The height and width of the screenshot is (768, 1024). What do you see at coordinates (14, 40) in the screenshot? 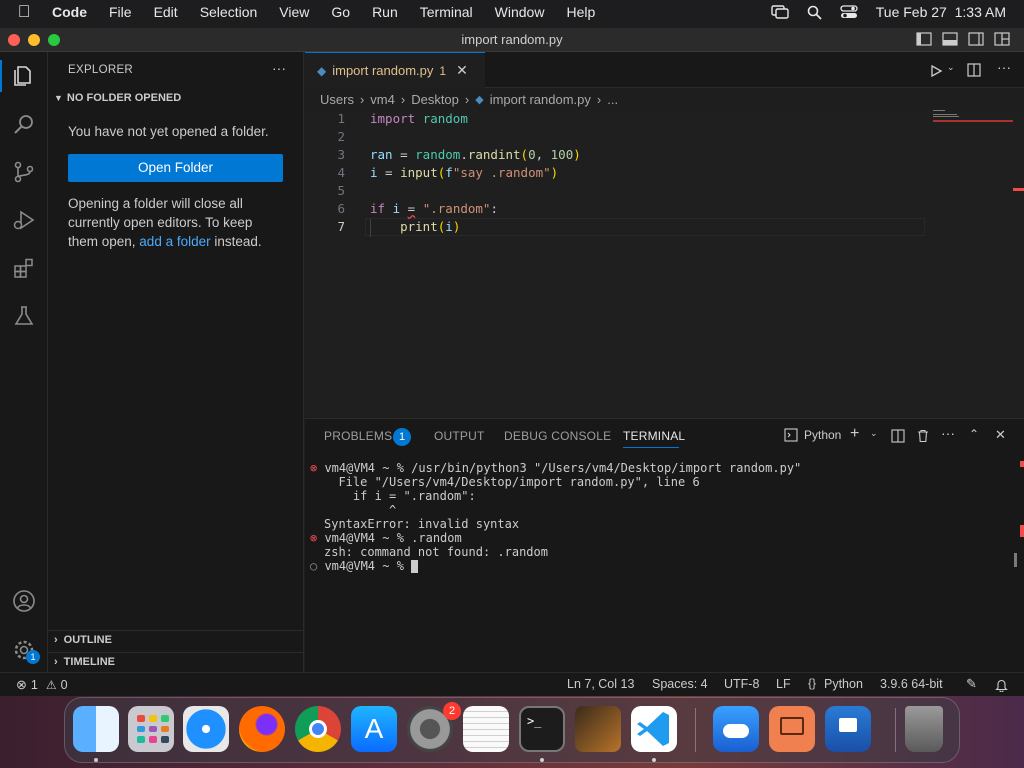
I see `close-window-button` at bounding box center [14, 40].